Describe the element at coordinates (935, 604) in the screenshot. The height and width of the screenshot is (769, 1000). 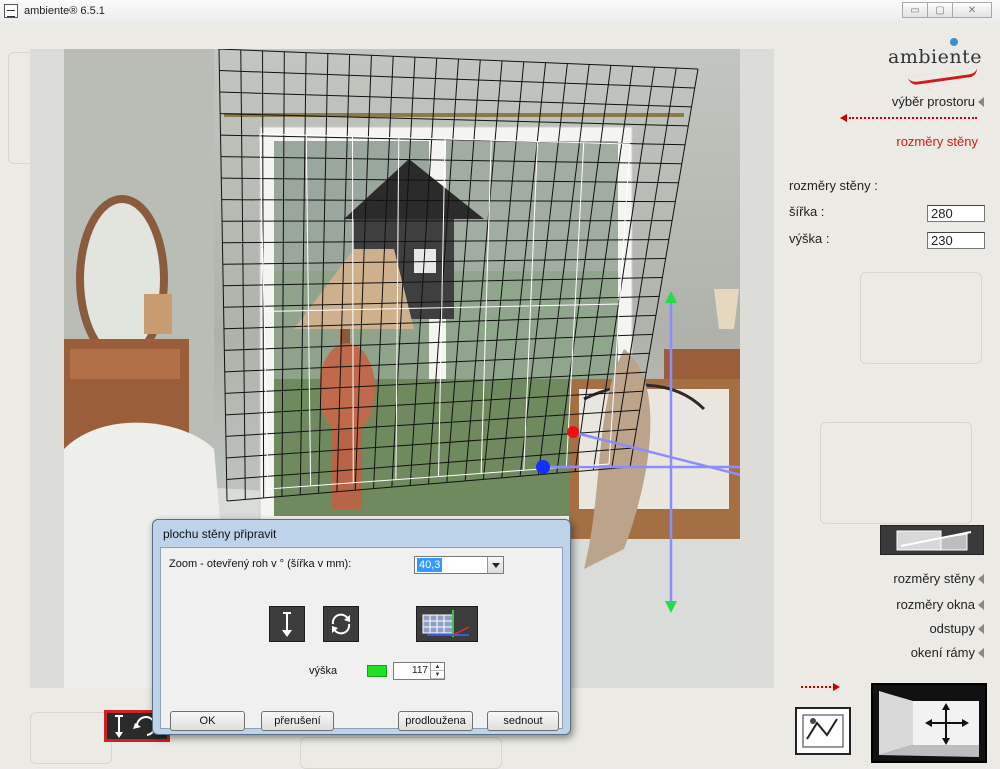
I see `menu-window-dimensions-label: rozměry okna` at that location.